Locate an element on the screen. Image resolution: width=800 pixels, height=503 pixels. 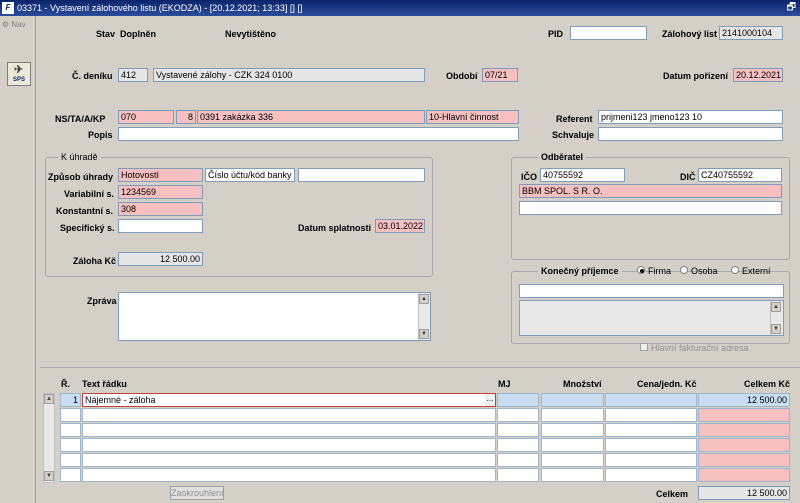
sps-icon: SPS is located at coordinates (19, 74).